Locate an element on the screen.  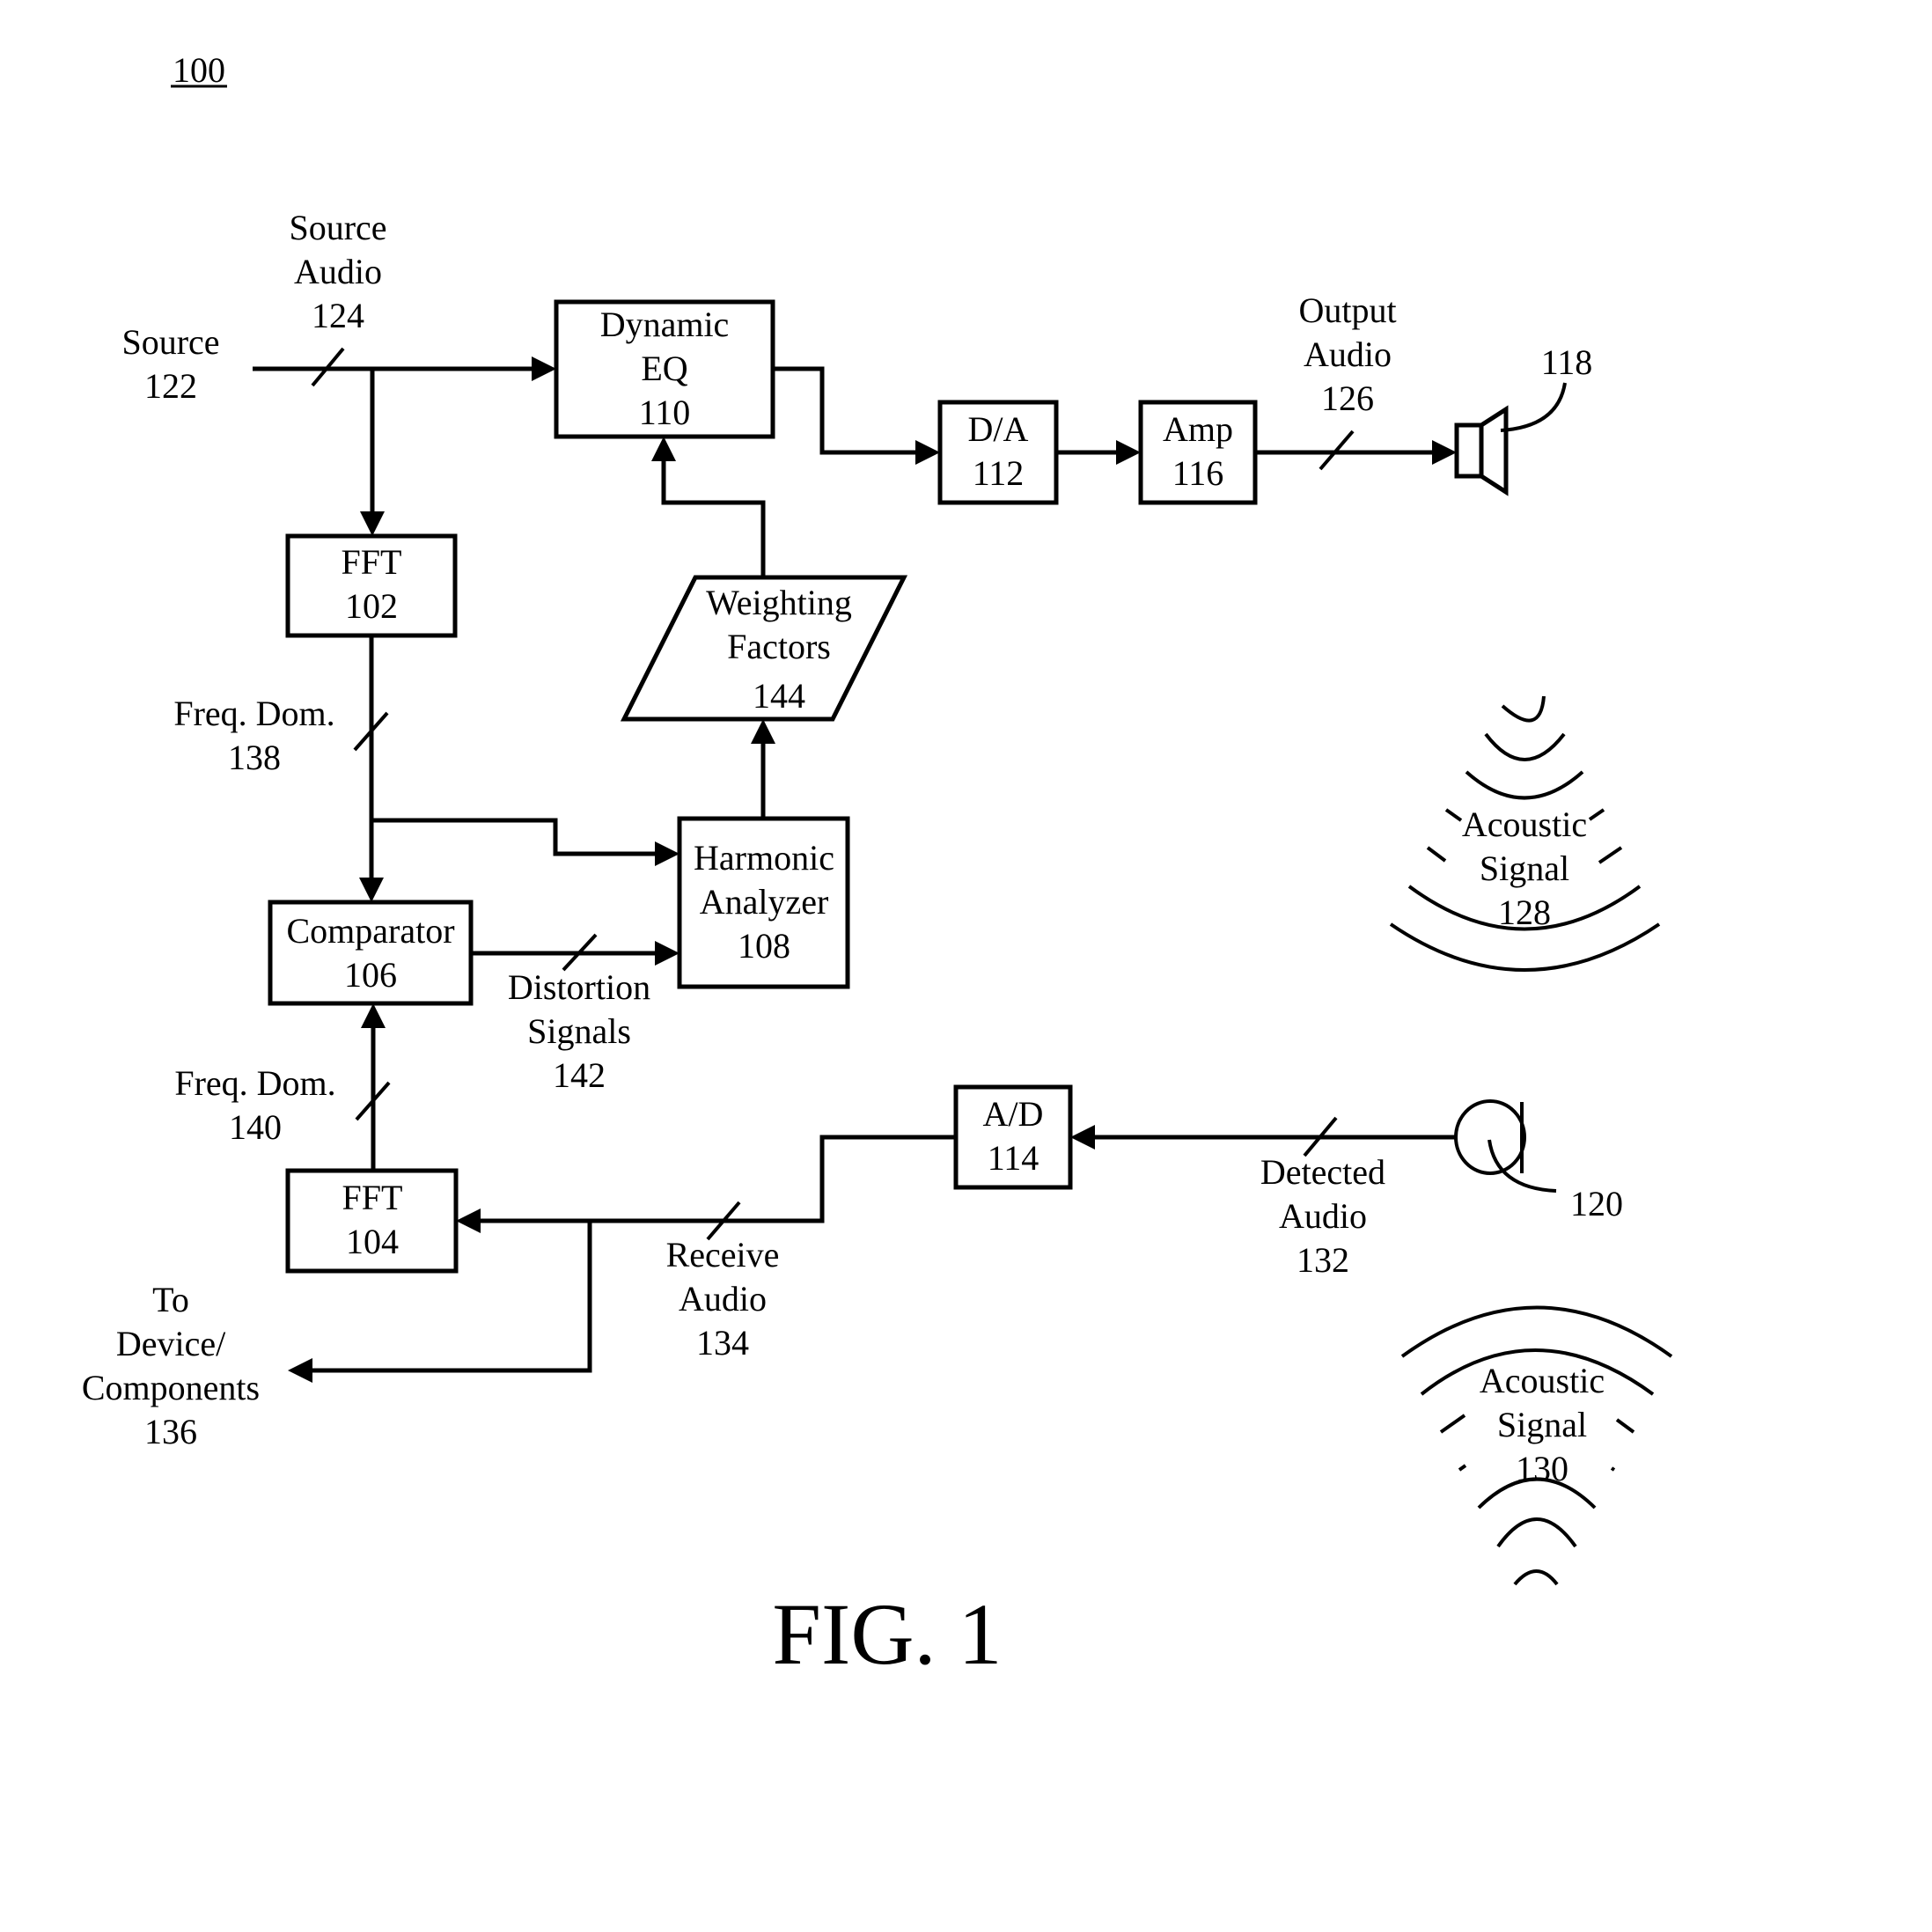
svg-text: 106 is located at coordinates (370, 975).